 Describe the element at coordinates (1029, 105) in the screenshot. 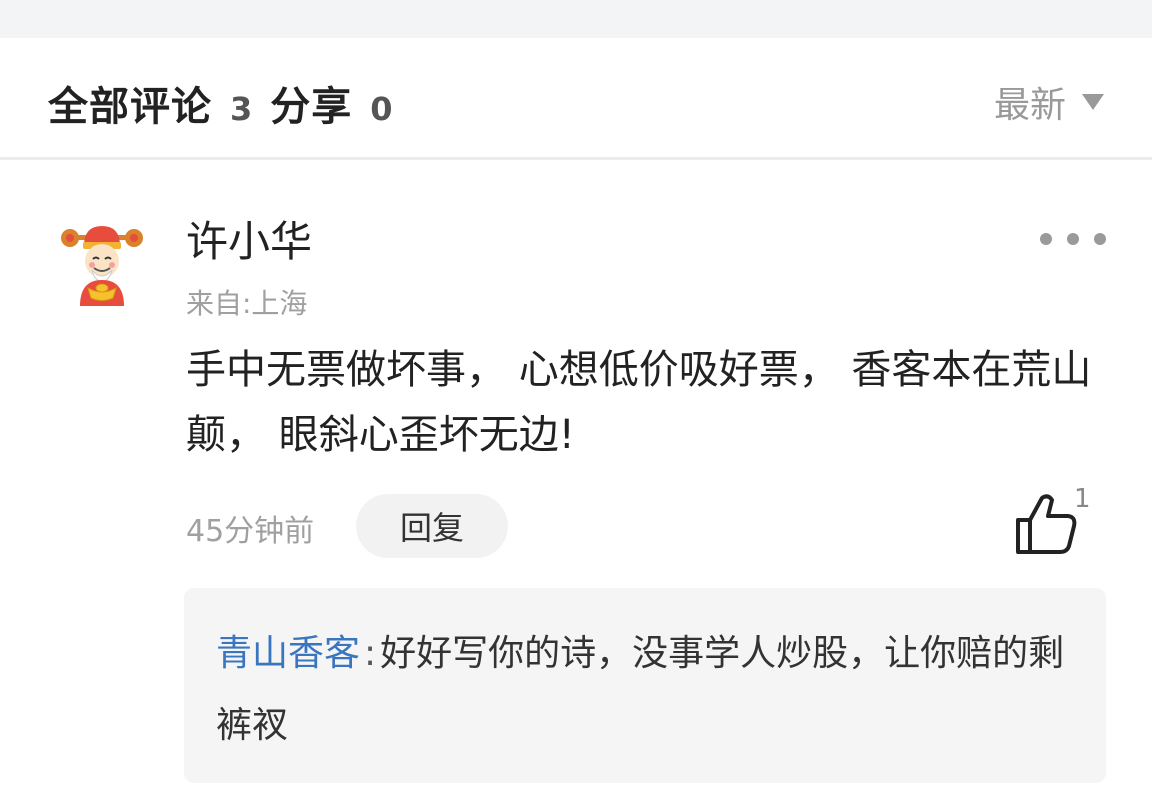

I see `sort-label: 最新` at that location.